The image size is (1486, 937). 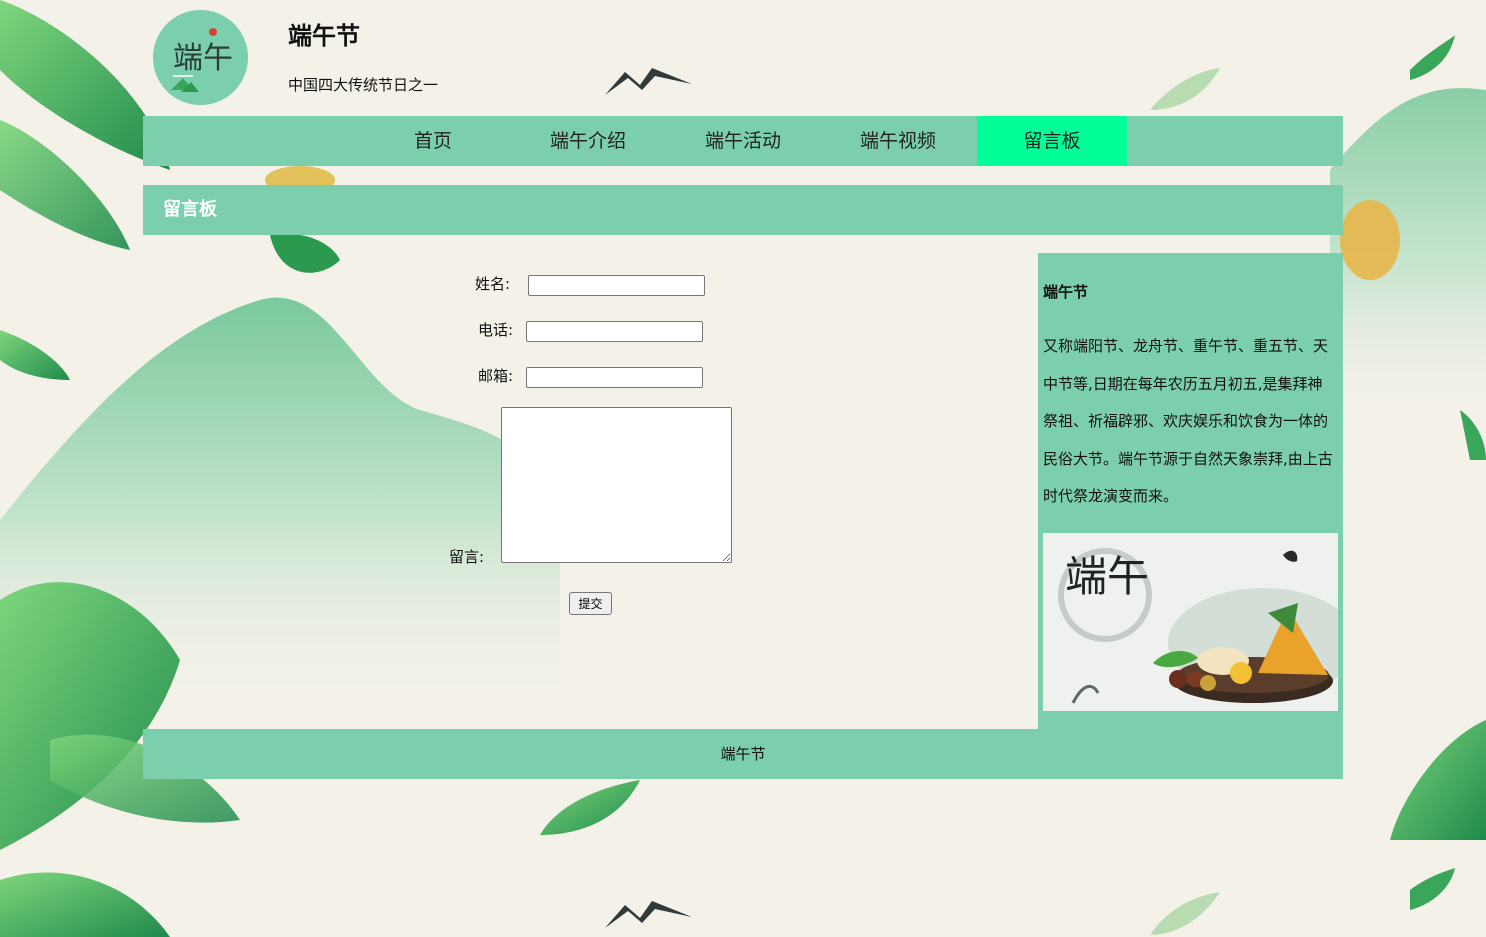 I want to click on submit-button: 提交, so click(x=590, y=603).